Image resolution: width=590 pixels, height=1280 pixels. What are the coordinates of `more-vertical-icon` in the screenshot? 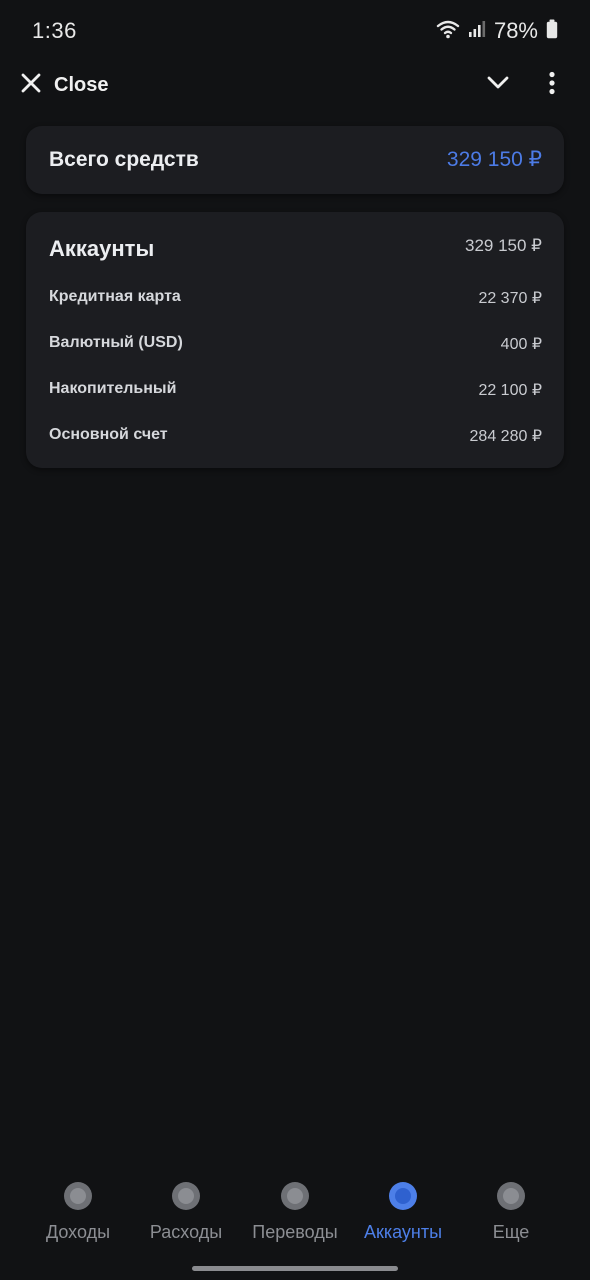 It's located at (552, 85).